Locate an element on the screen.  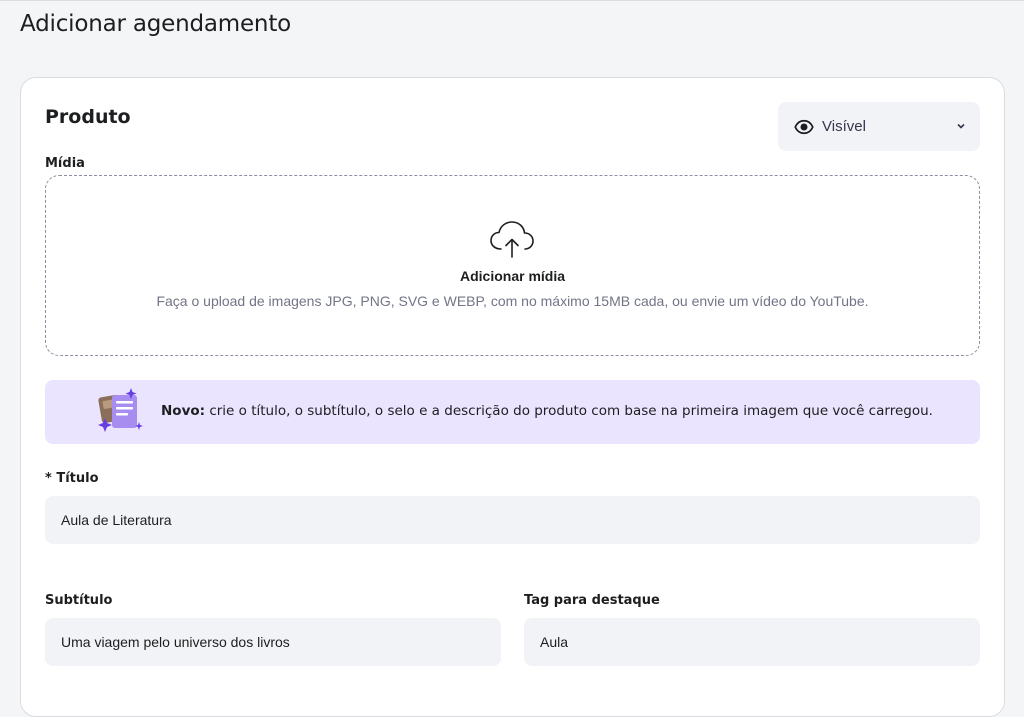
visibility-value: Visível is located at coordinates (844, 126).